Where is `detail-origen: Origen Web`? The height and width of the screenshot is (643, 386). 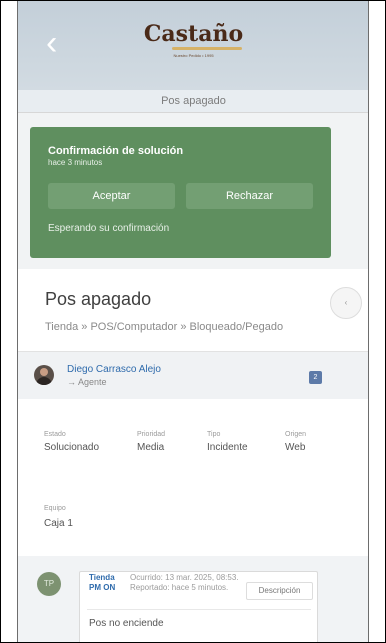 detail-origen: Origen Web is located at coordinates (295, 442).